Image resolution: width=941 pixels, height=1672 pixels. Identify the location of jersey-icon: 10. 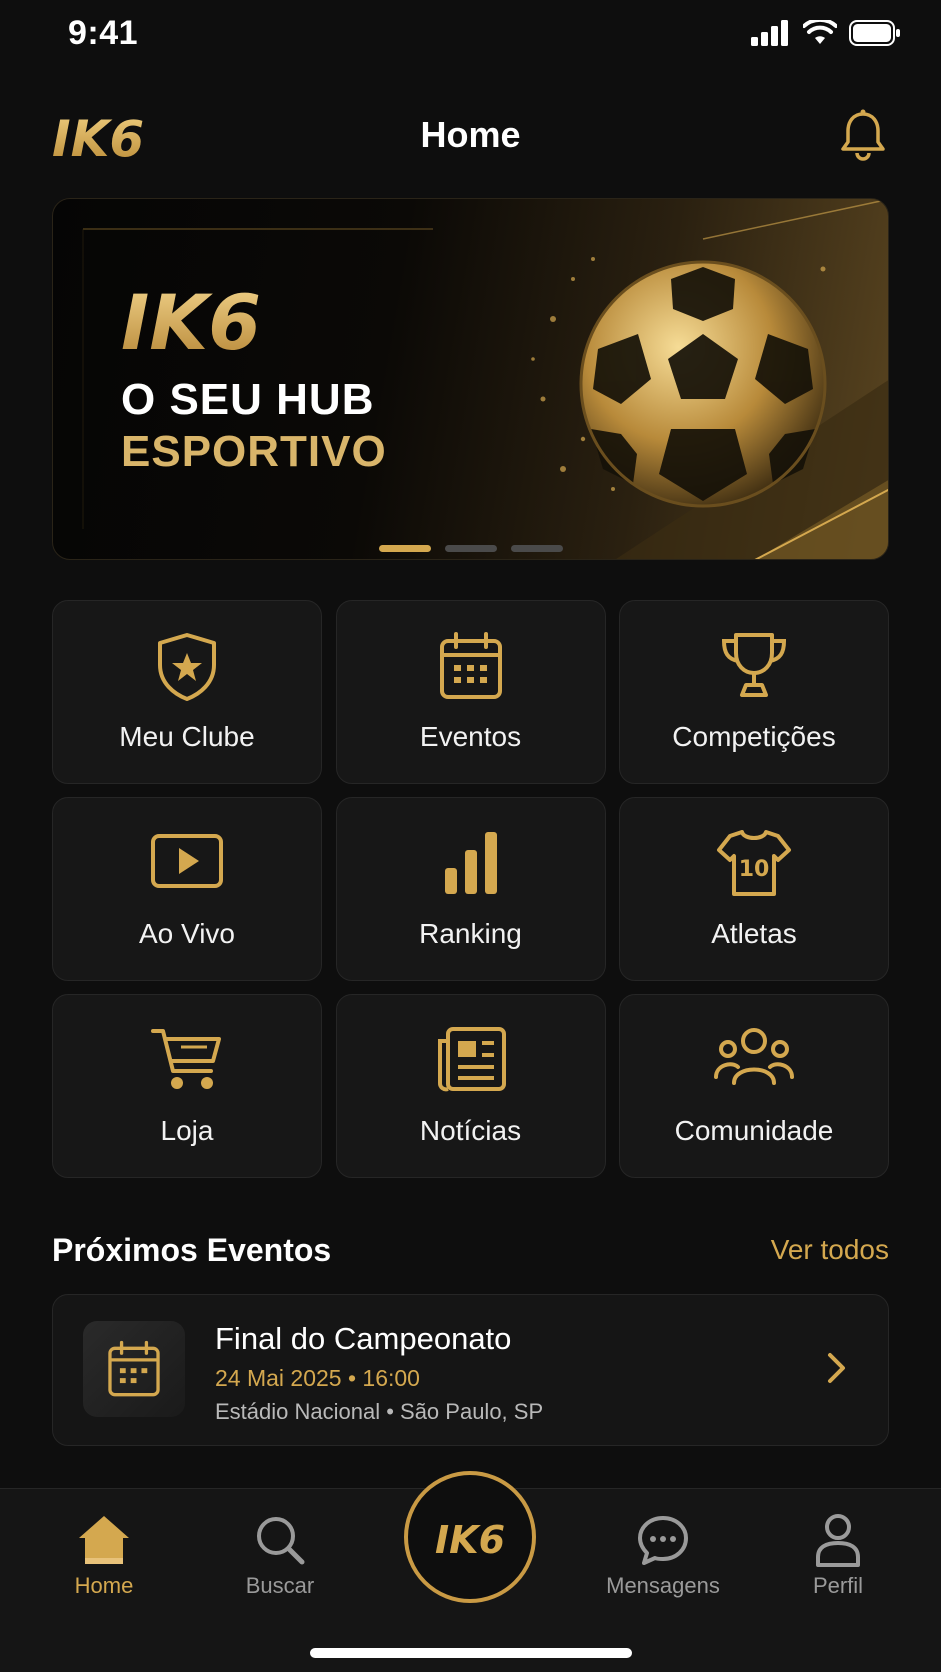
(754, 863).